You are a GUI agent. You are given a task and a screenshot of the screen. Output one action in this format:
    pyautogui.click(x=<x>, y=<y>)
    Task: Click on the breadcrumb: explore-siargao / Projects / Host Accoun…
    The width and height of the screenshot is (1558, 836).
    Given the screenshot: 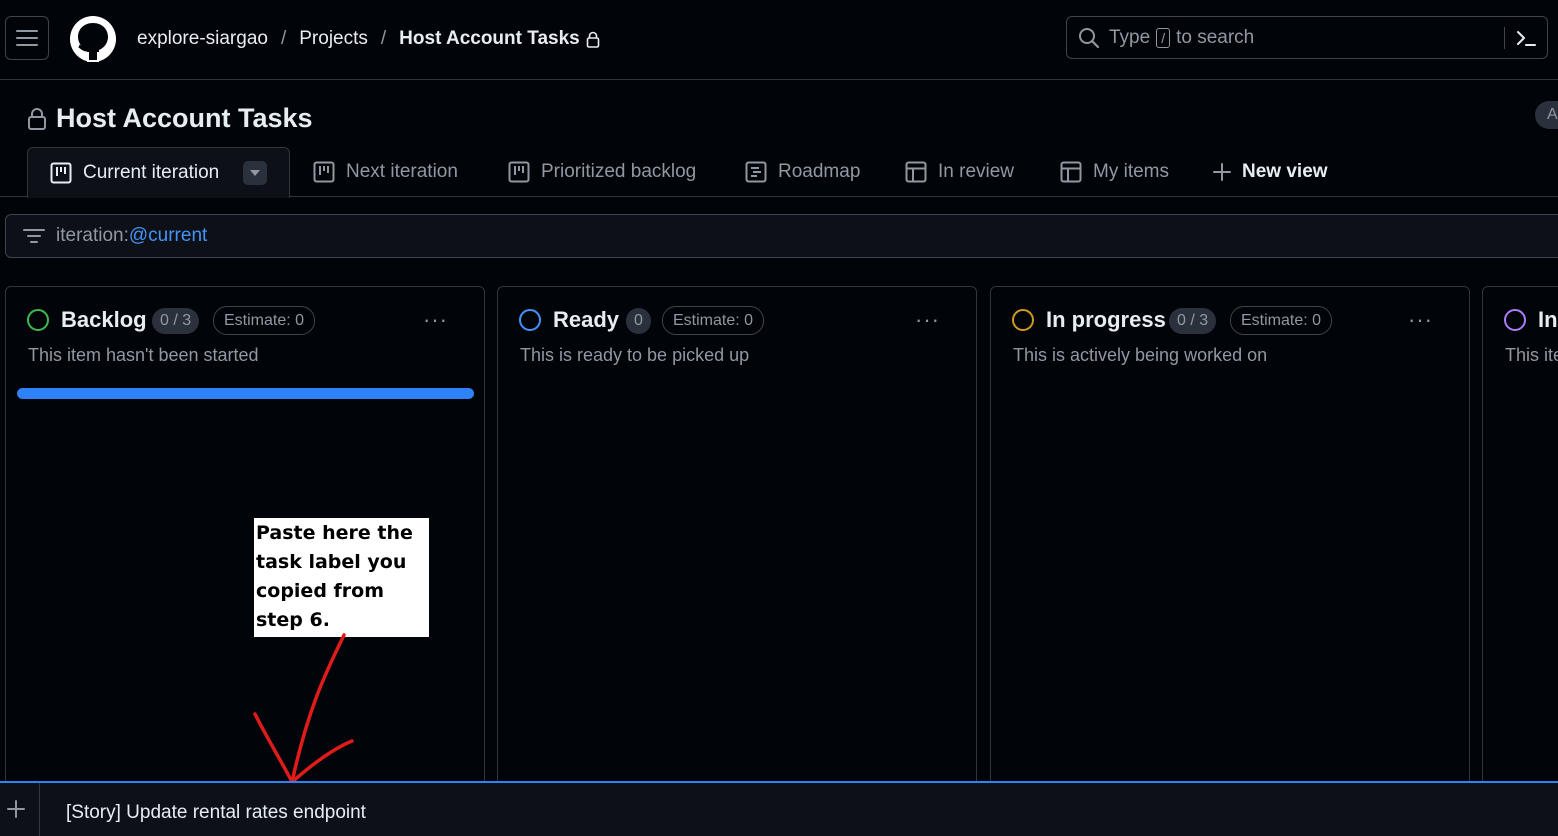 What is the action you would take?
    pyautogui.click(x=368, y=39)
    